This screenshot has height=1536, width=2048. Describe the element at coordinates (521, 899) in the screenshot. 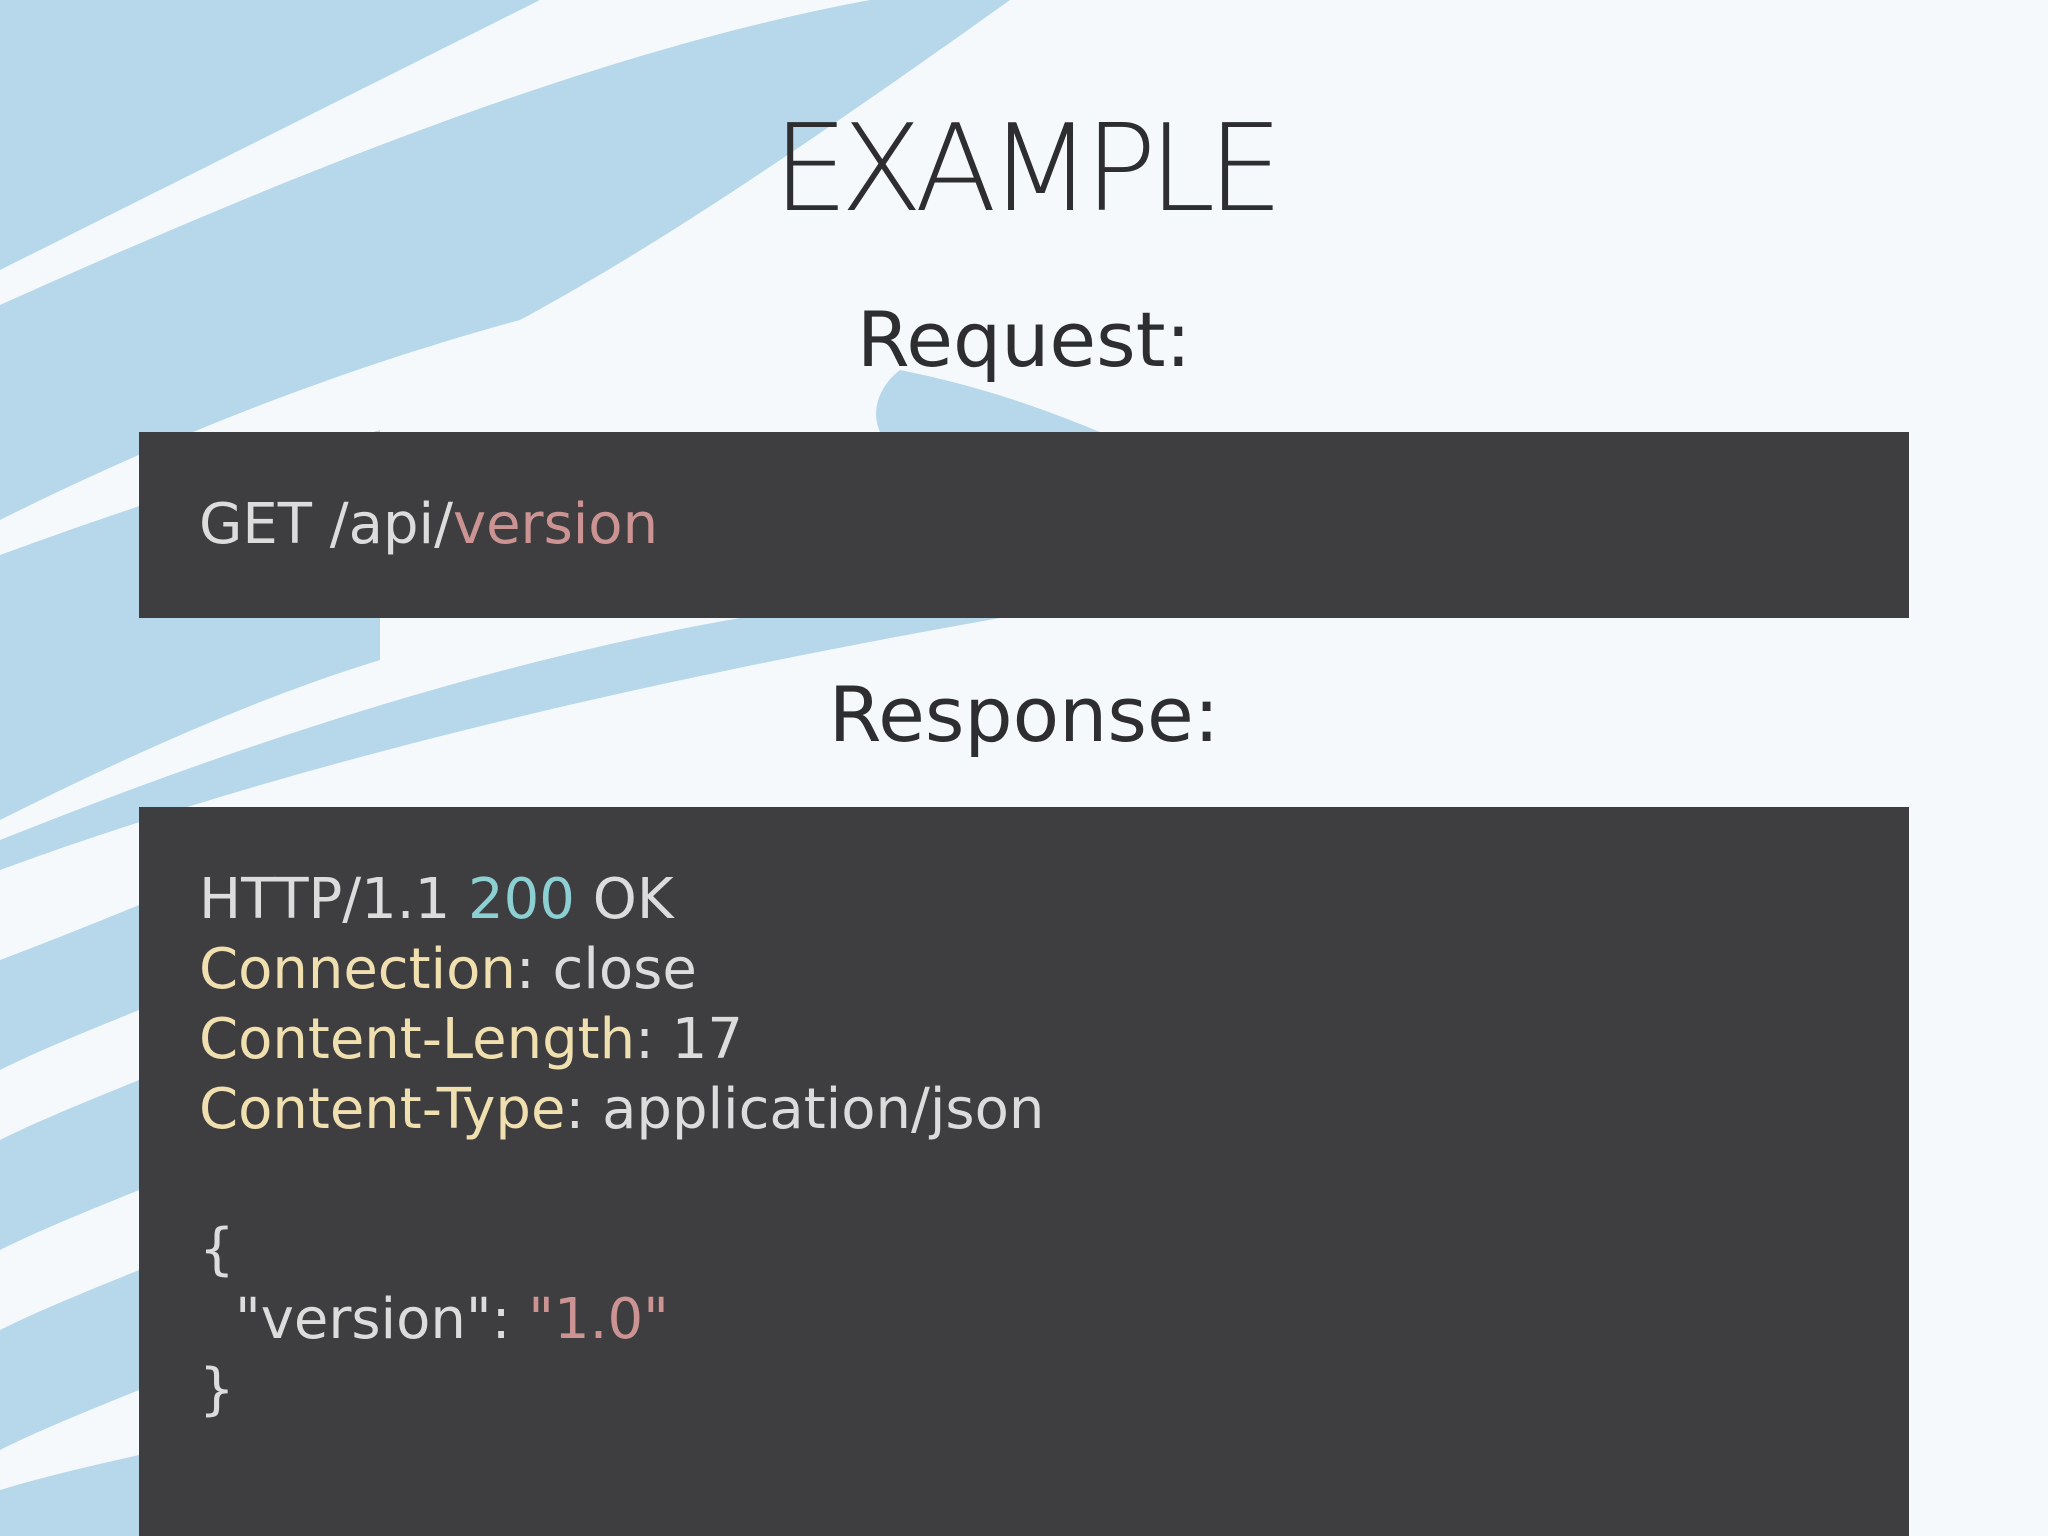

I see `status-code: 200` at that location.